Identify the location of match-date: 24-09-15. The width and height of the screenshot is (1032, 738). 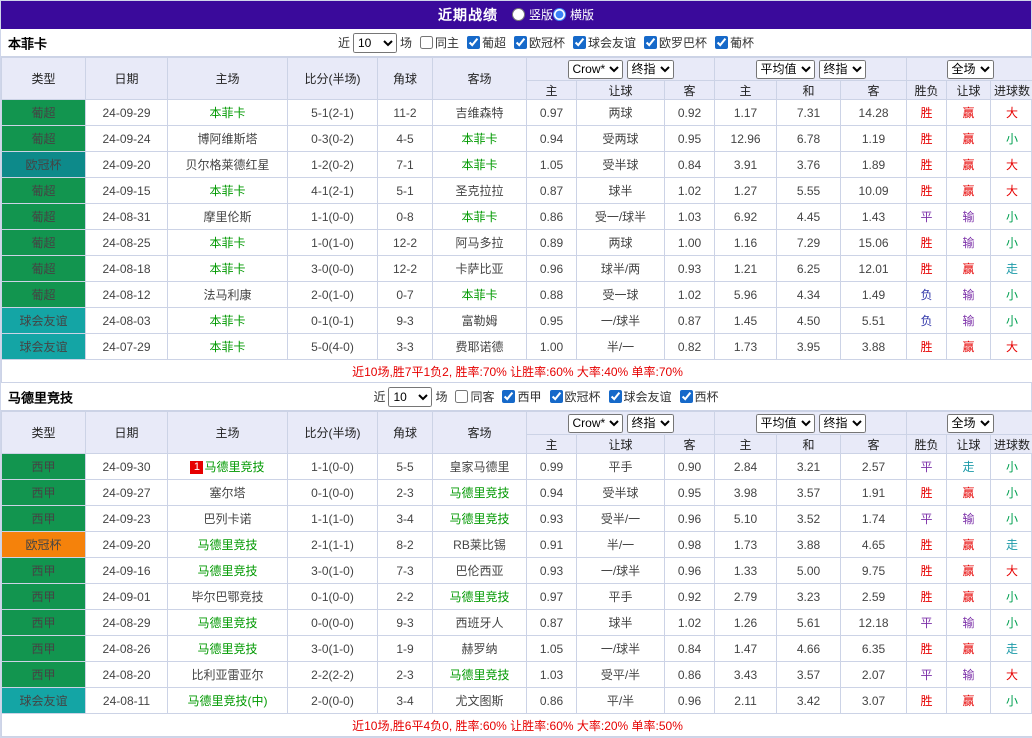
(127, 191).